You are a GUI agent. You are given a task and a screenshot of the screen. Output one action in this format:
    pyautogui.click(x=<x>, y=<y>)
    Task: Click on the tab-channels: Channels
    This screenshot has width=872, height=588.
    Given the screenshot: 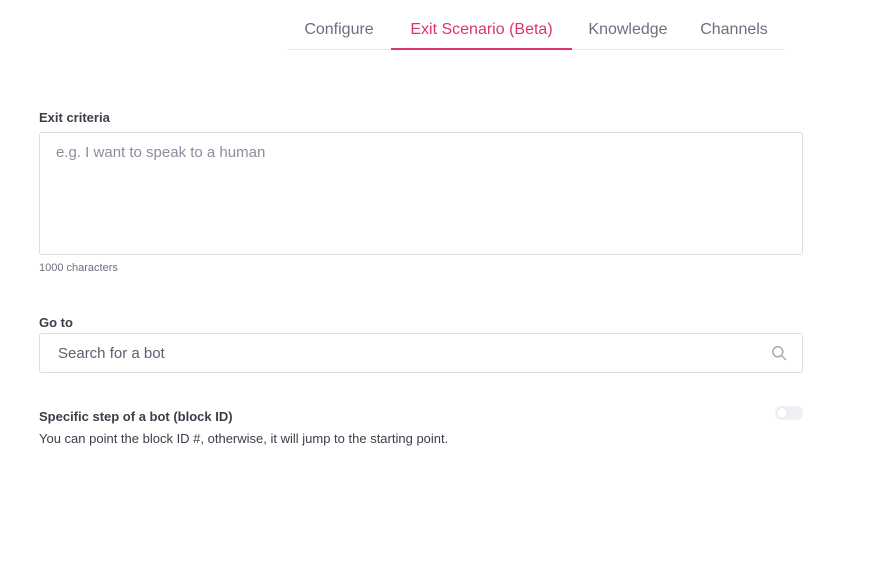 What is the action you would take?
    pyautogui.click(x=734, y=30)
    